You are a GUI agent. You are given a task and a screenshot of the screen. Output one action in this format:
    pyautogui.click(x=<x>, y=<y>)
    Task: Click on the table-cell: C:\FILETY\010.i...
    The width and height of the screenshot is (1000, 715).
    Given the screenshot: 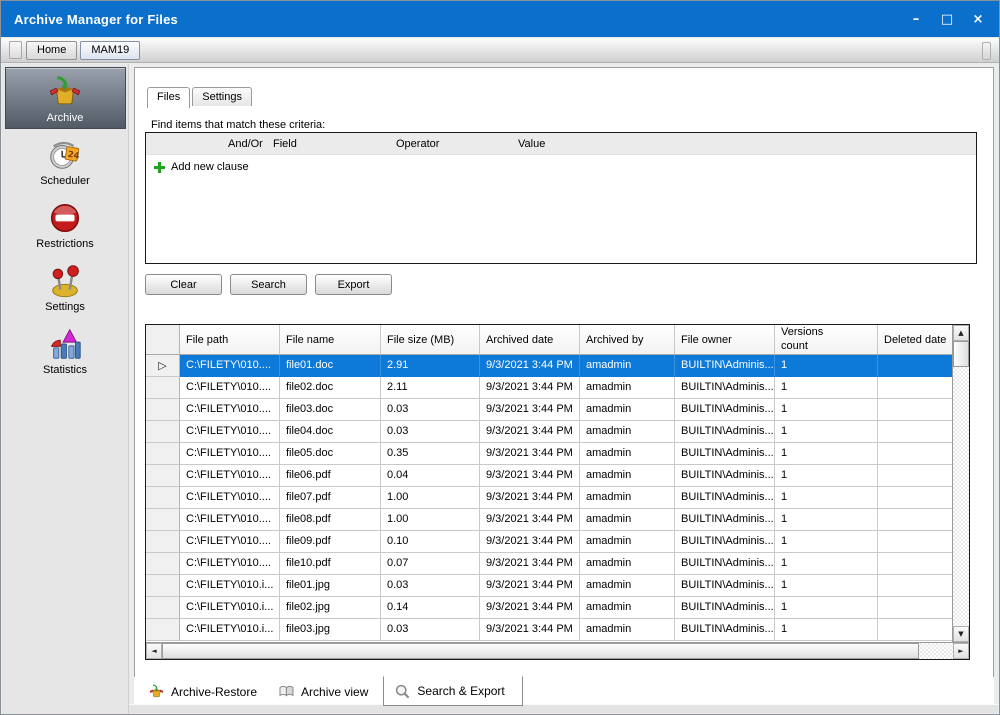 What is the action you would take?
    pyautogui.click(x=230, y=586)
    